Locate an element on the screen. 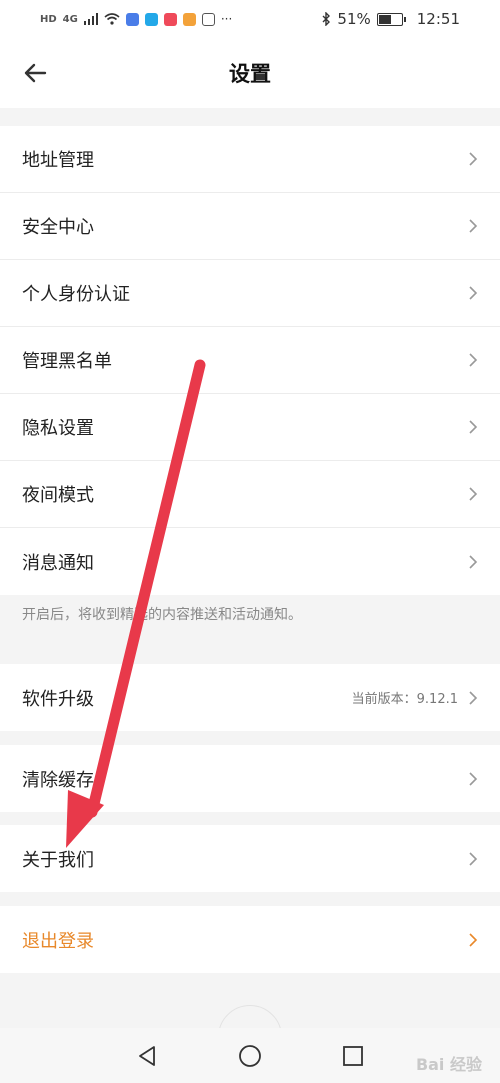 This screenshot has height=1083, width=500. wifi-icon is located at coordinates (112, 19).